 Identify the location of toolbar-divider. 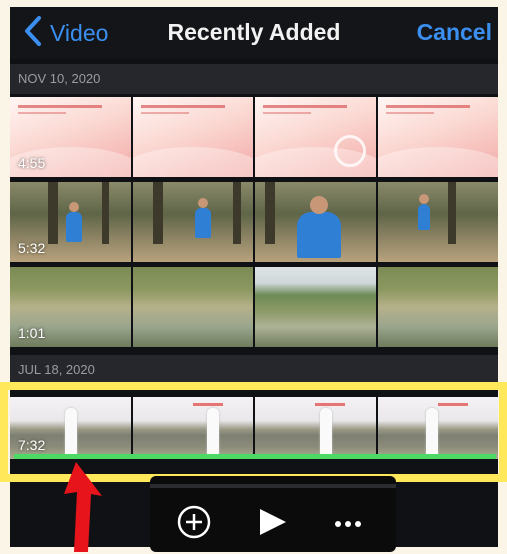
(273, 486).